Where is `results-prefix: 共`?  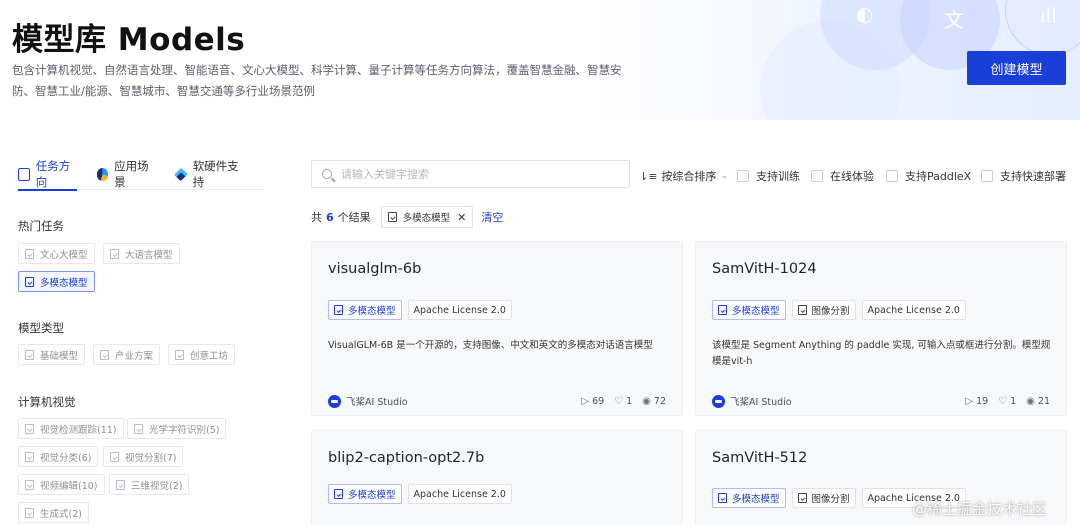
results-prefix: 共 is located at coordinates (316, 217).